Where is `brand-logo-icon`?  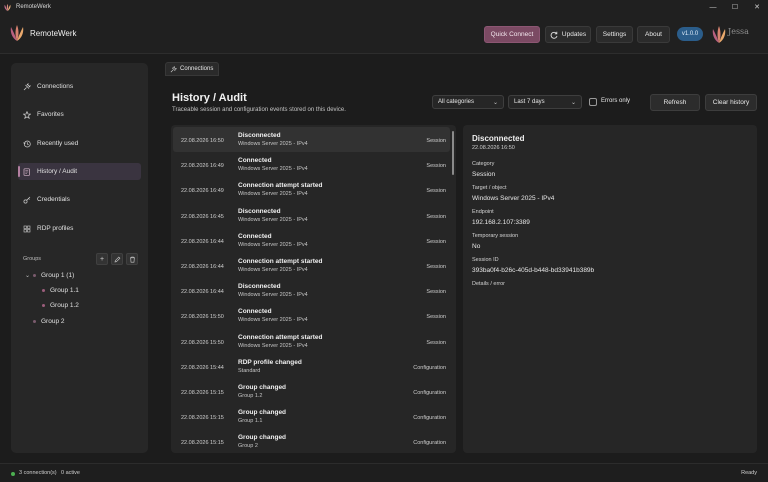 brand-logo-icon is located at coordinates (17, 33).